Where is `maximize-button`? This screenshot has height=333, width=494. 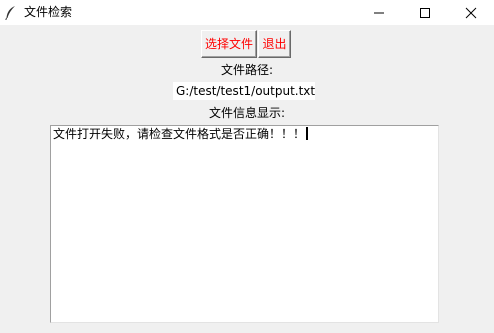
maximize-button is located at coordinates (425, 12).